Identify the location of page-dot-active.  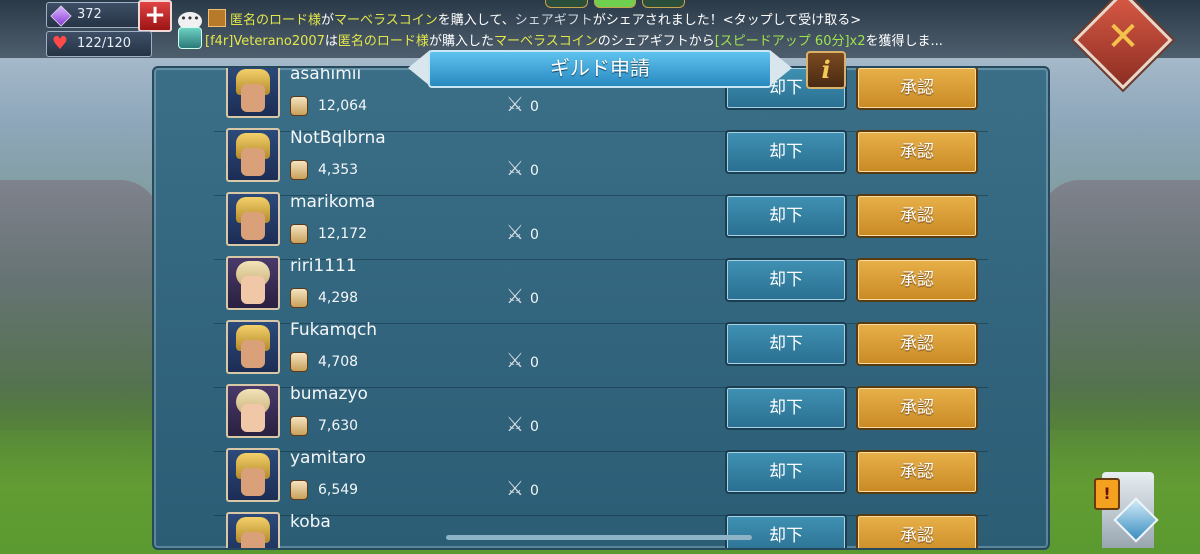
(615, 4).